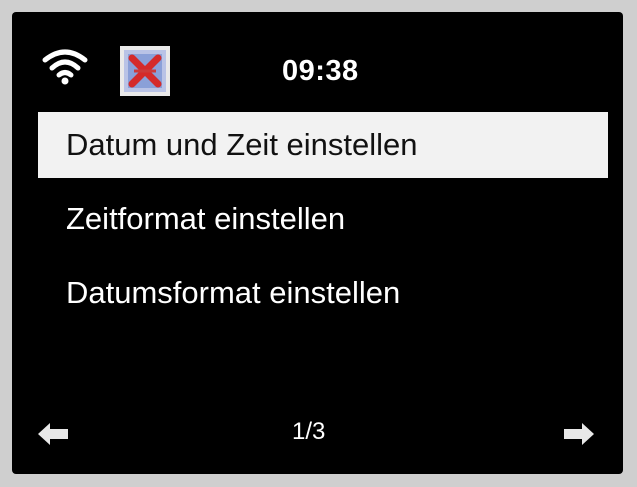 This screenshot has height=487, width=637. What do you see at coordinates (320, 71) in the screenshot?
I see `clock-time: 09:38` at bounding box center [320, 71].